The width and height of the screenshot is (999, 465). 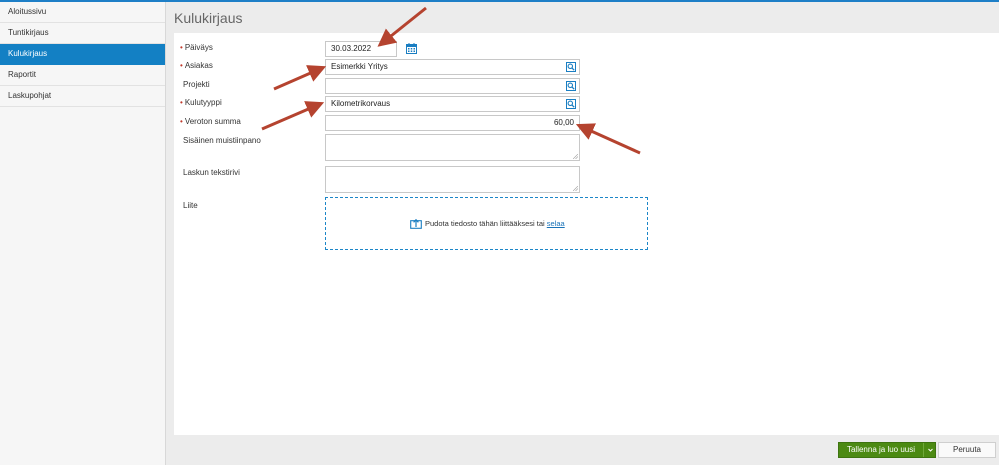 What do you see at coordinates (82, 12) in the screenshot?
I see `sidebar-item-aloitussivu: Aloitussivu` at bounding box center [82, 12].